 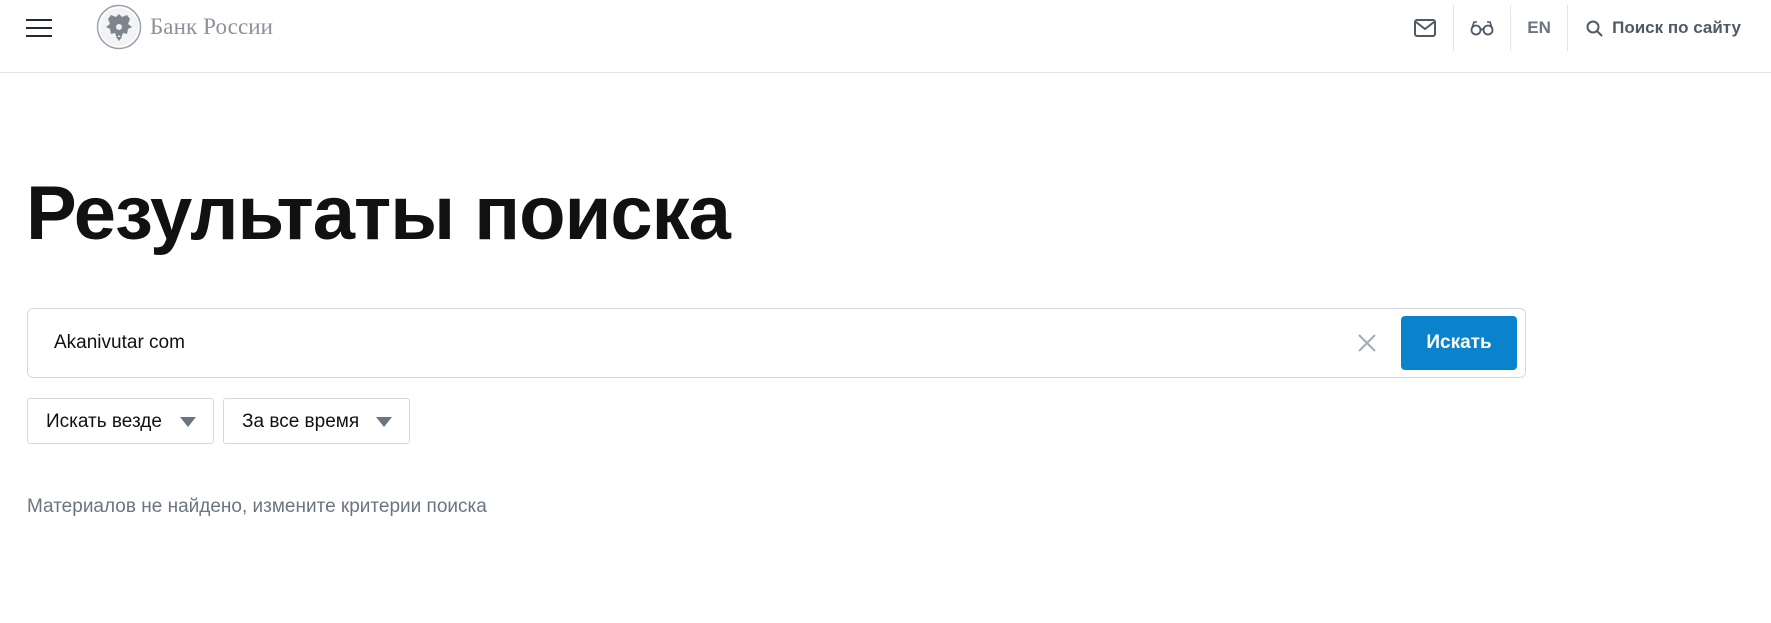 I want to click on search-input, so click(x=704, y=343).